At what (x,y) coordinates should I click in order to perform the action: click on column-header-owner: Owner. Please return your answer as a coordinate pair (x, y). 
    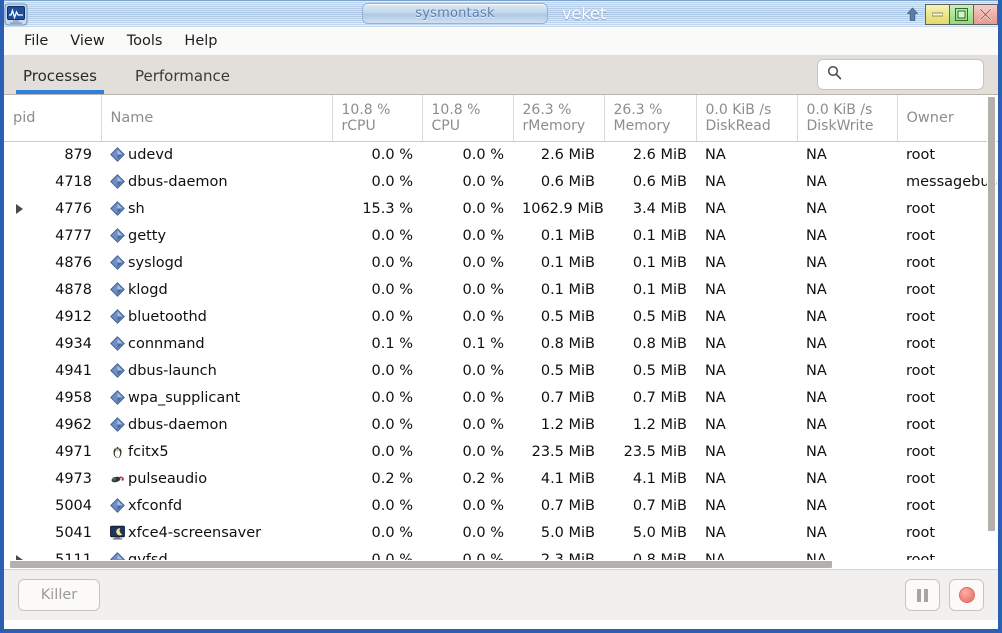
    Looking at the image, I should click on (947, 118).